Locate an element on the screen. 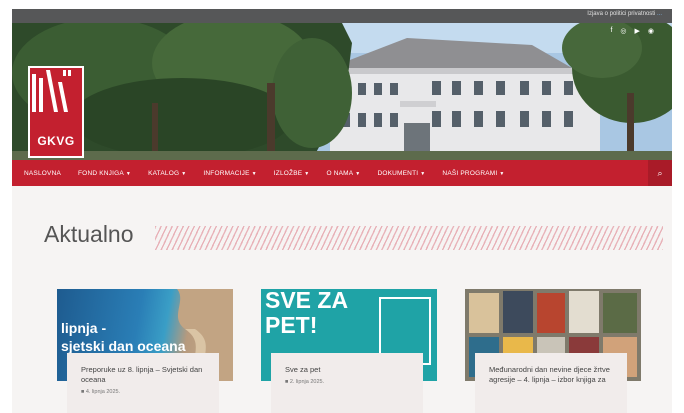  nav-item-naslovna: NASLOVNA is located at coordinates (42, 173).